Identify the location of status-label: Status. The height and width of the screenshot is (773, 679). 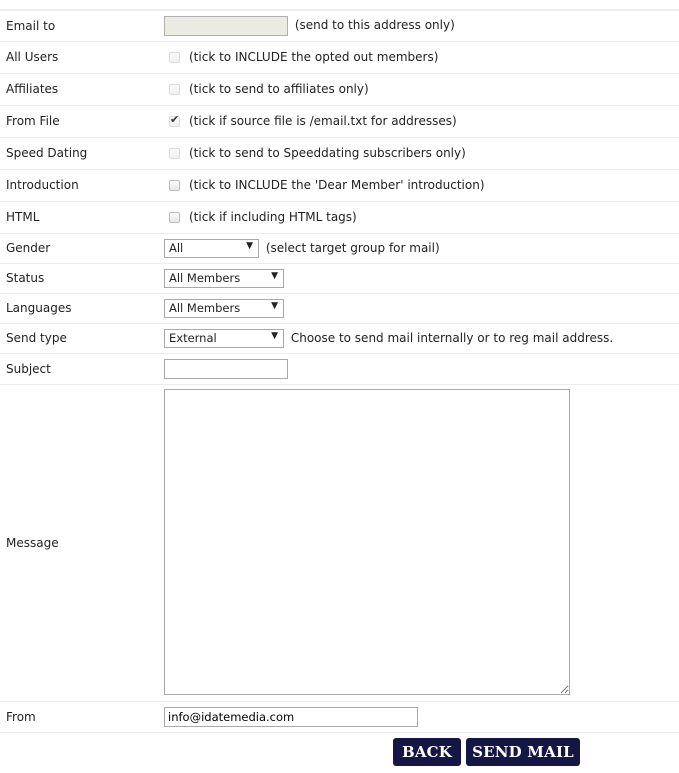
(82, 278).